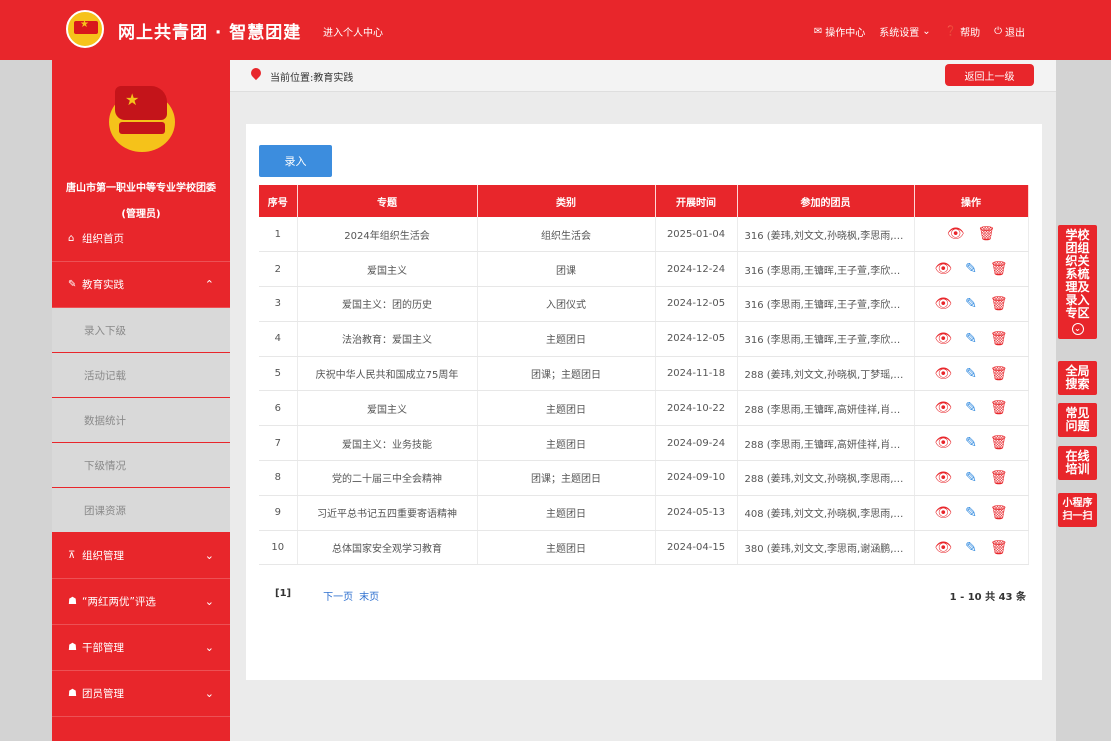 This screenshot has width=1111, height=741. What do you see at coordinates (141, 556) in the screenshot?
I see `sidebar-item-org: ⊼ 组织管理 ⌄` at bounding box center [141, 556].